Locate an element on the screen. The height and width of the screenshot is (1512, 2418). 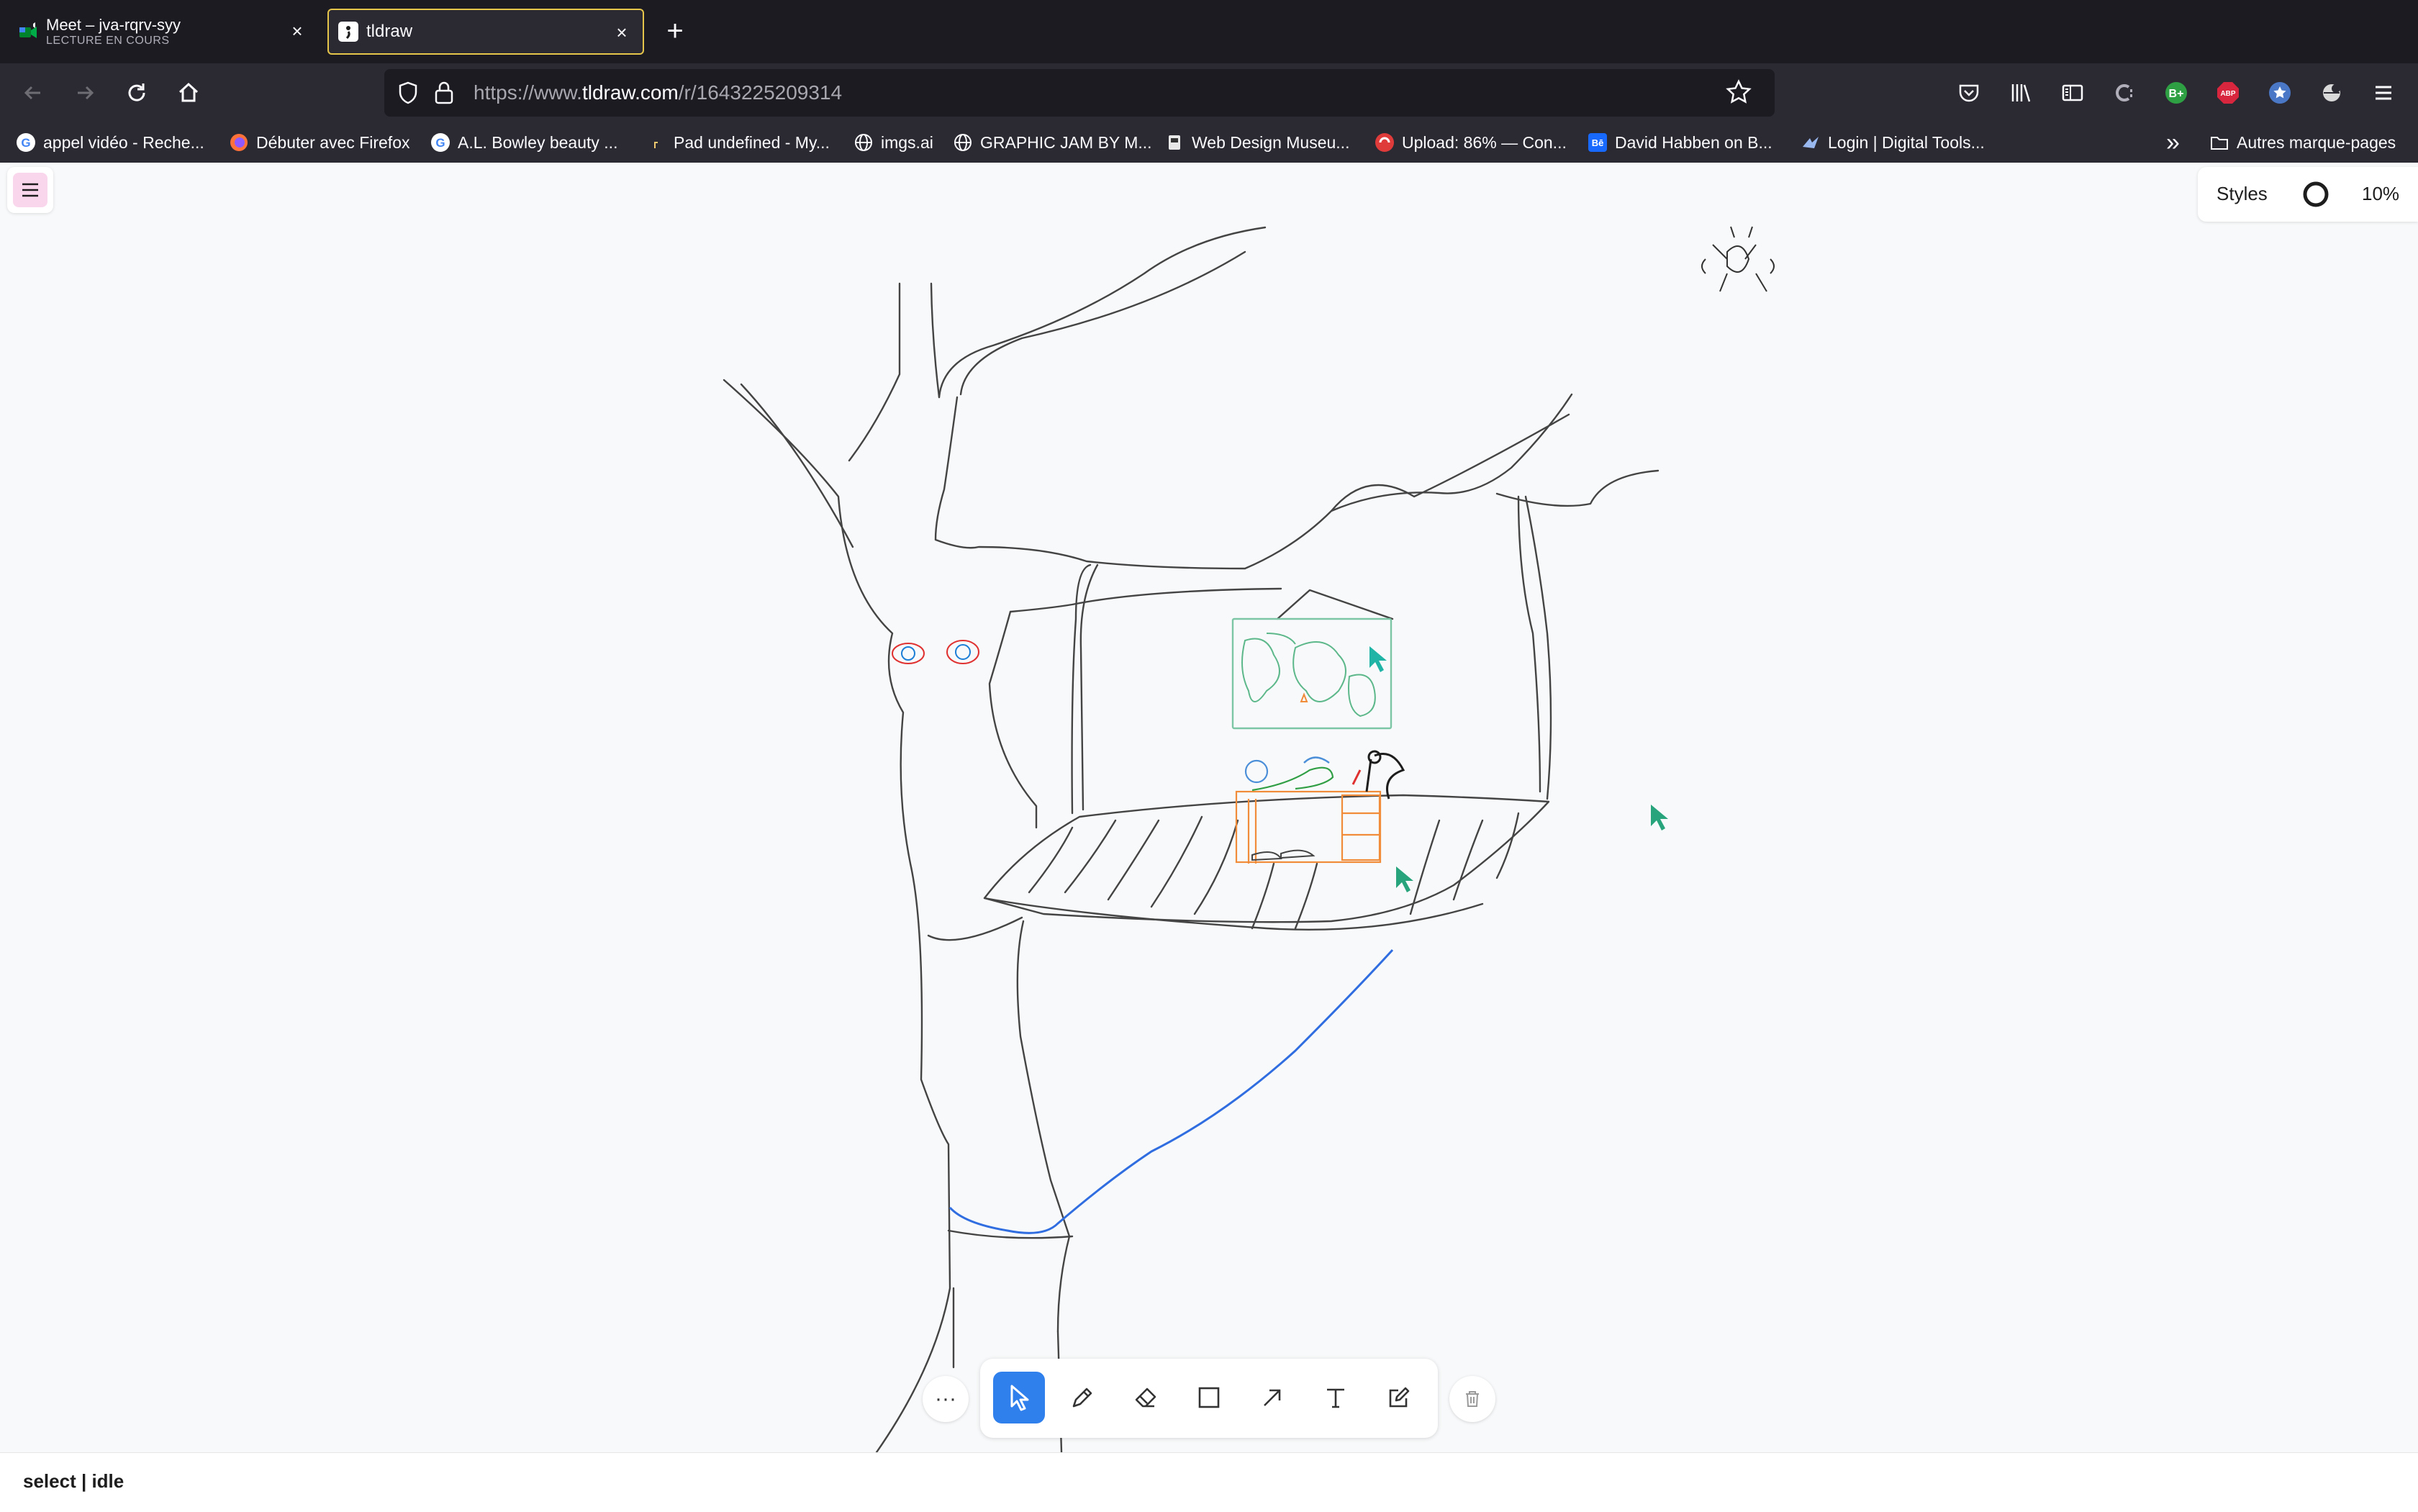
rectangle-tool-button is located at coordinates (1209, 1398).